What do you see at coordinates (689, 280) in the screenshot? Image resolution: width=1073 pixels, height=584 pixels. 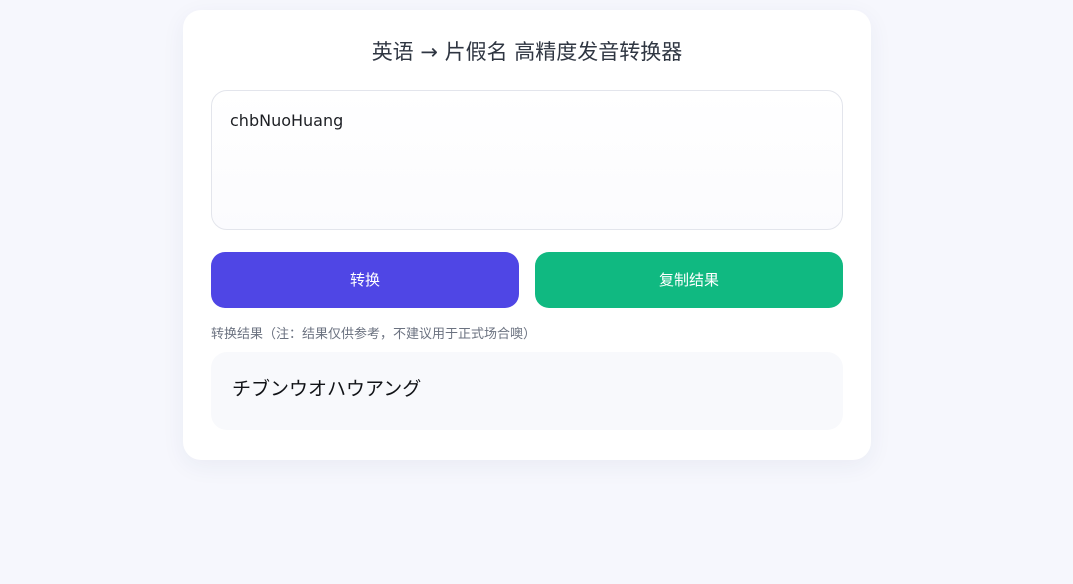 I see `copy-result-button: 复制结果` at bounding box center [689, 280].